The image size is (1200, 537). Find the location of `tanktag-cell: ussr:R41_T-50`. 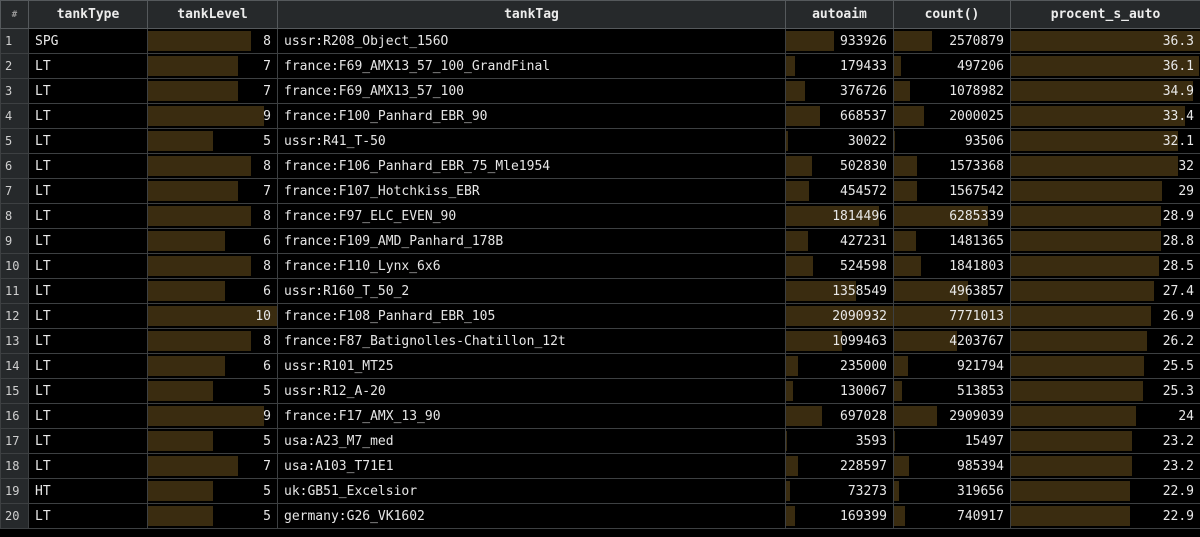

tanktag-cell: ussr:R41_T-50 is located at coordinates (531, 141).